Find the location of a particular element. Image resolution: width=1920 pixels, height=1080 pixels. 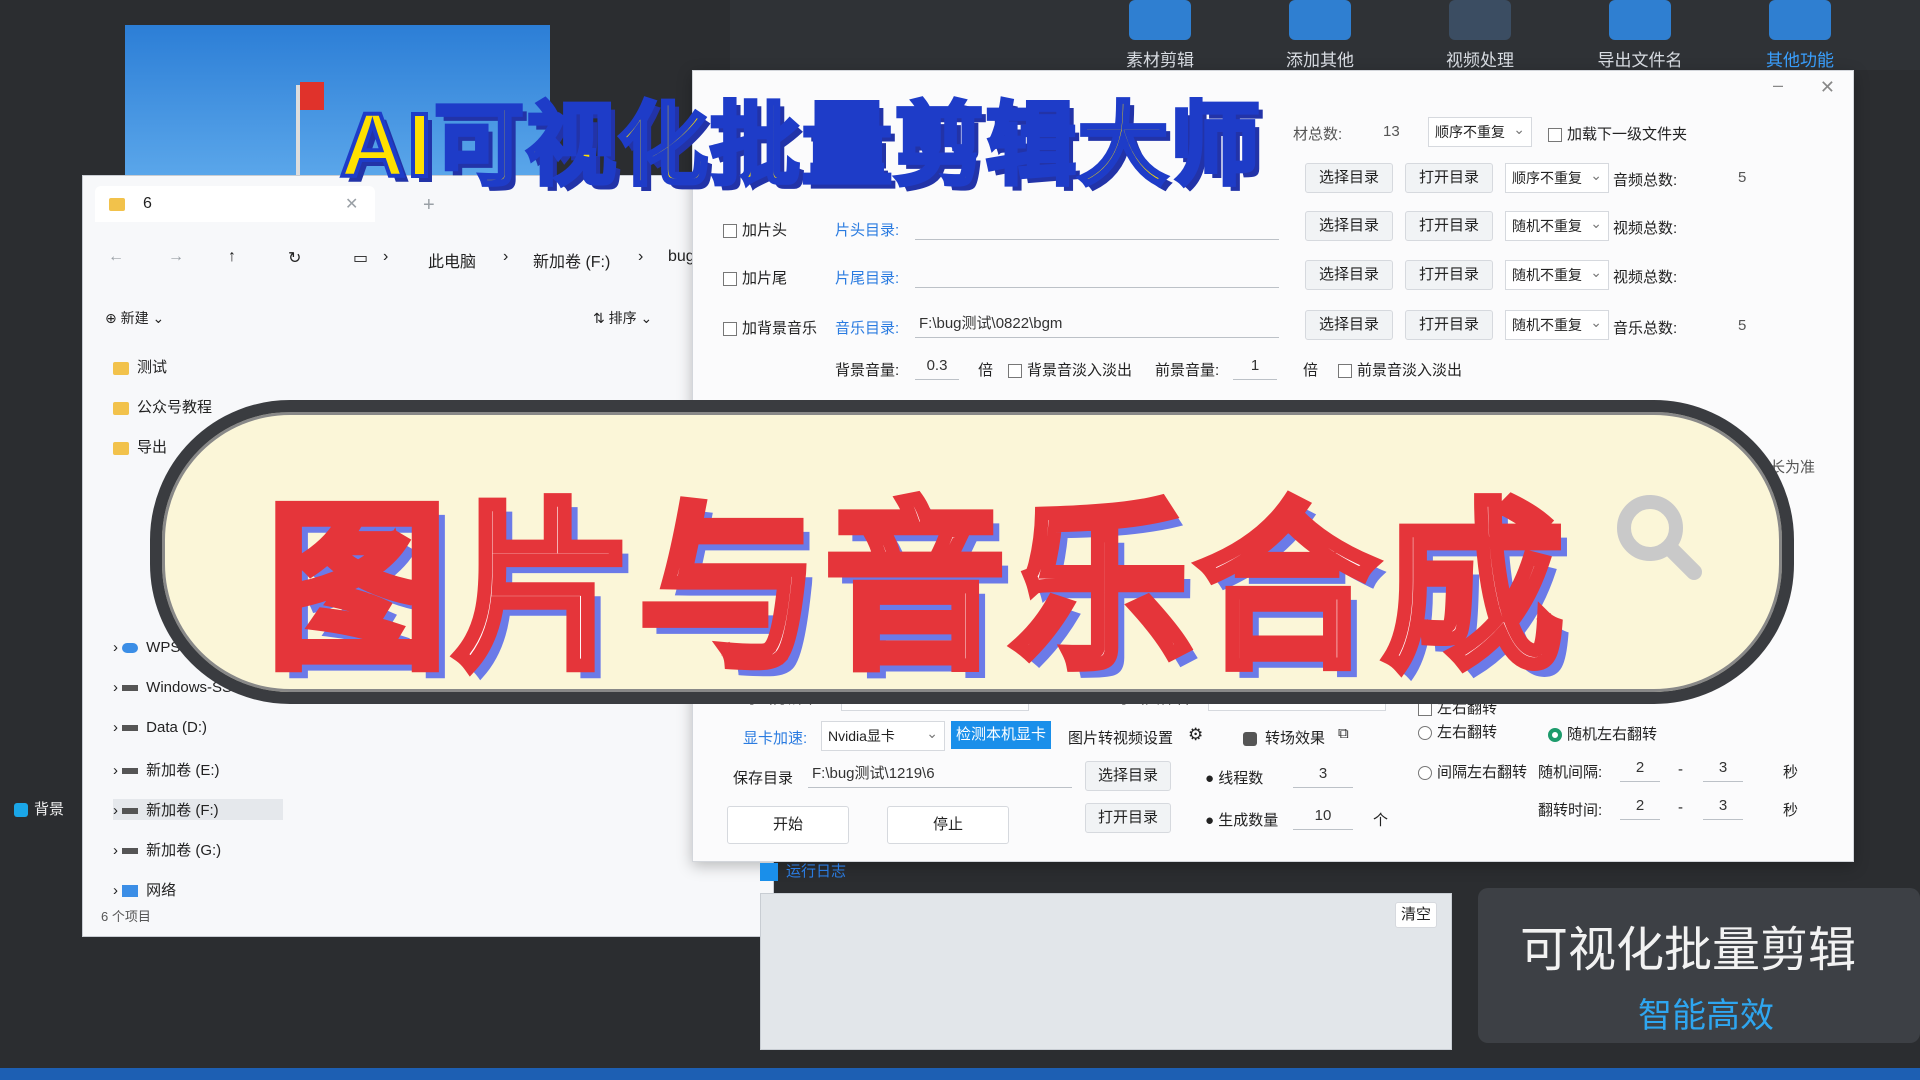

toolbar-item-other: 其他功能 is located at coordinates (1800, 35).